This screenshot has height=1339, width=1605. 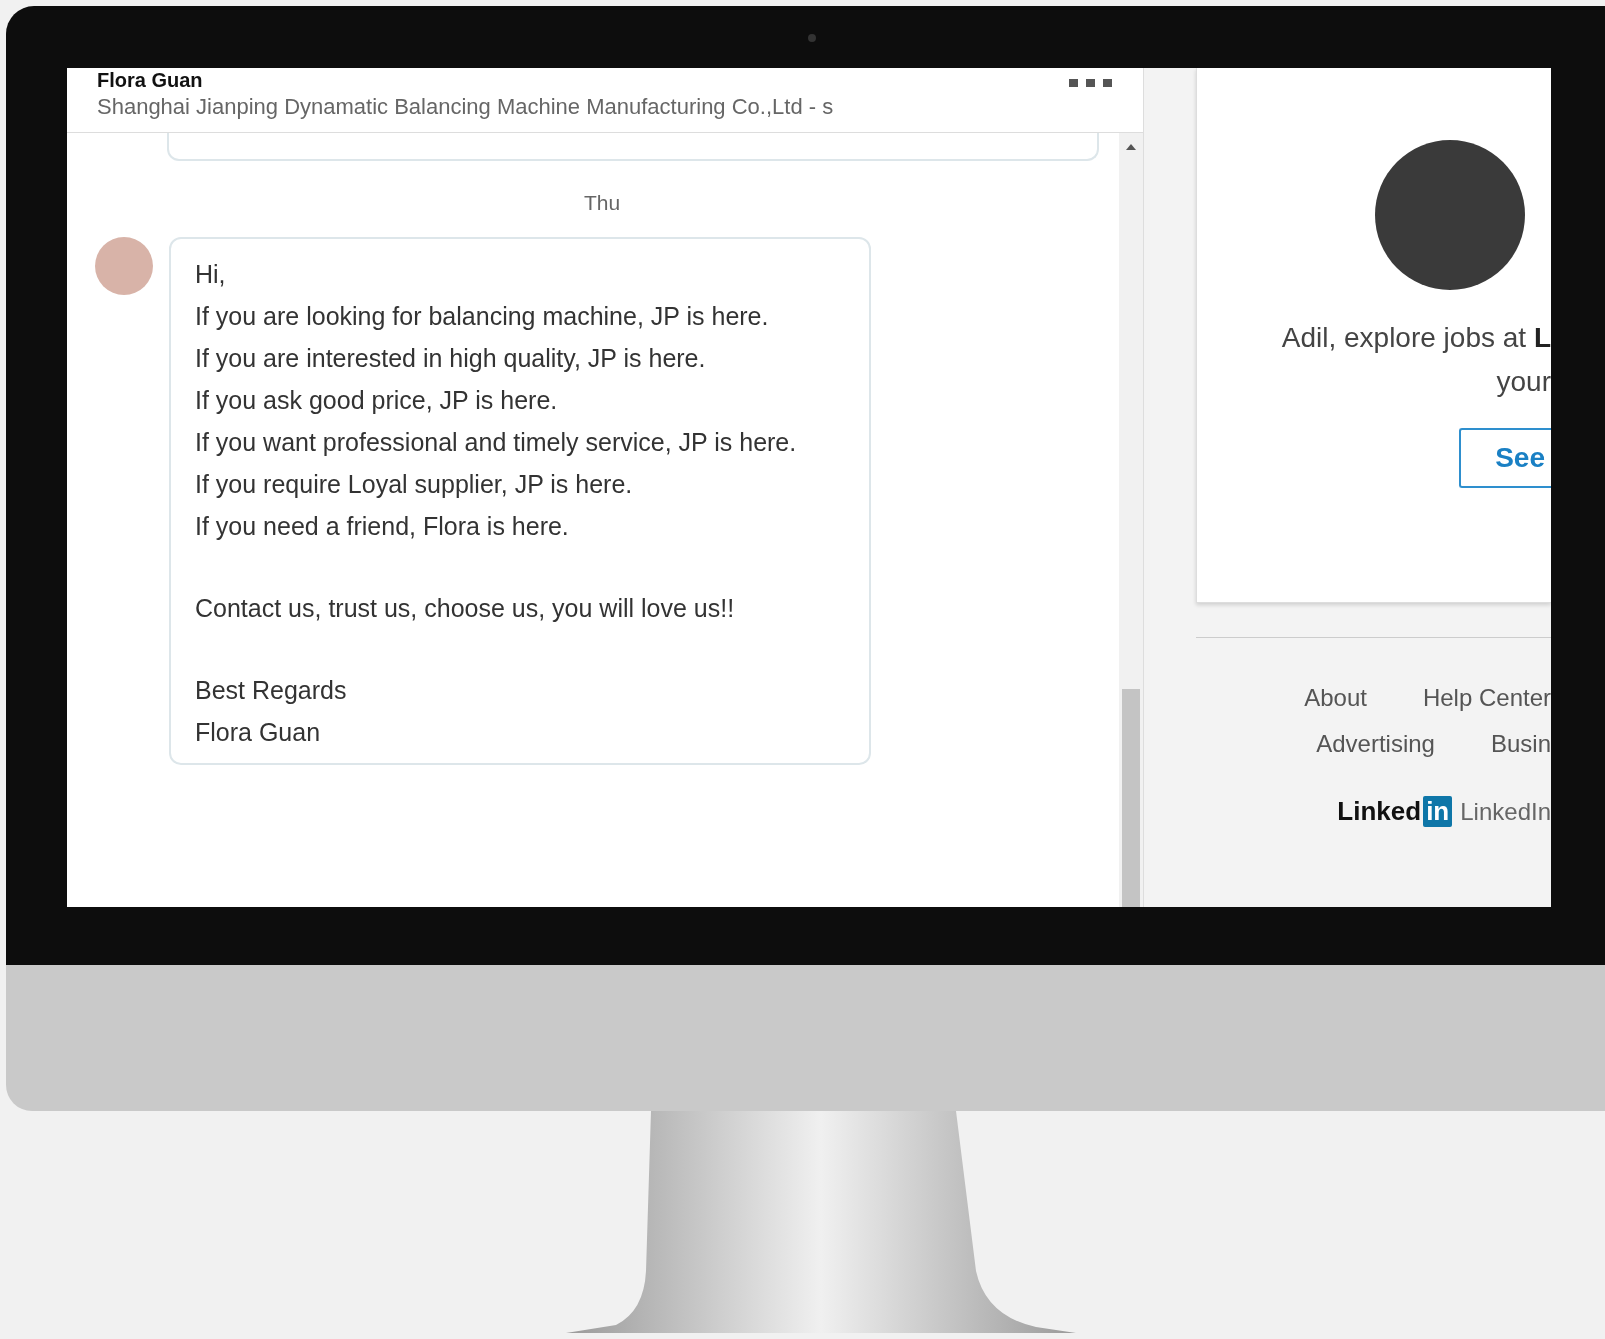 What do you see at coordinates (1131, 520) in the screenshot?
I see `scrollbar` at bounding box center [1131, 520].